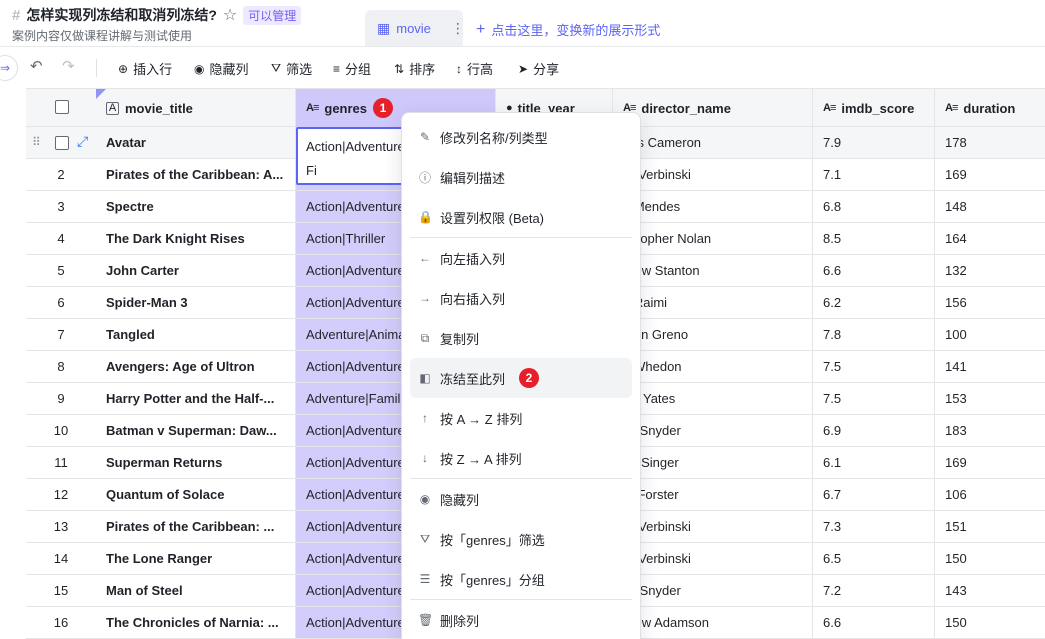  I want to click on expand-record-icon: ⤢, so click(82, 141).